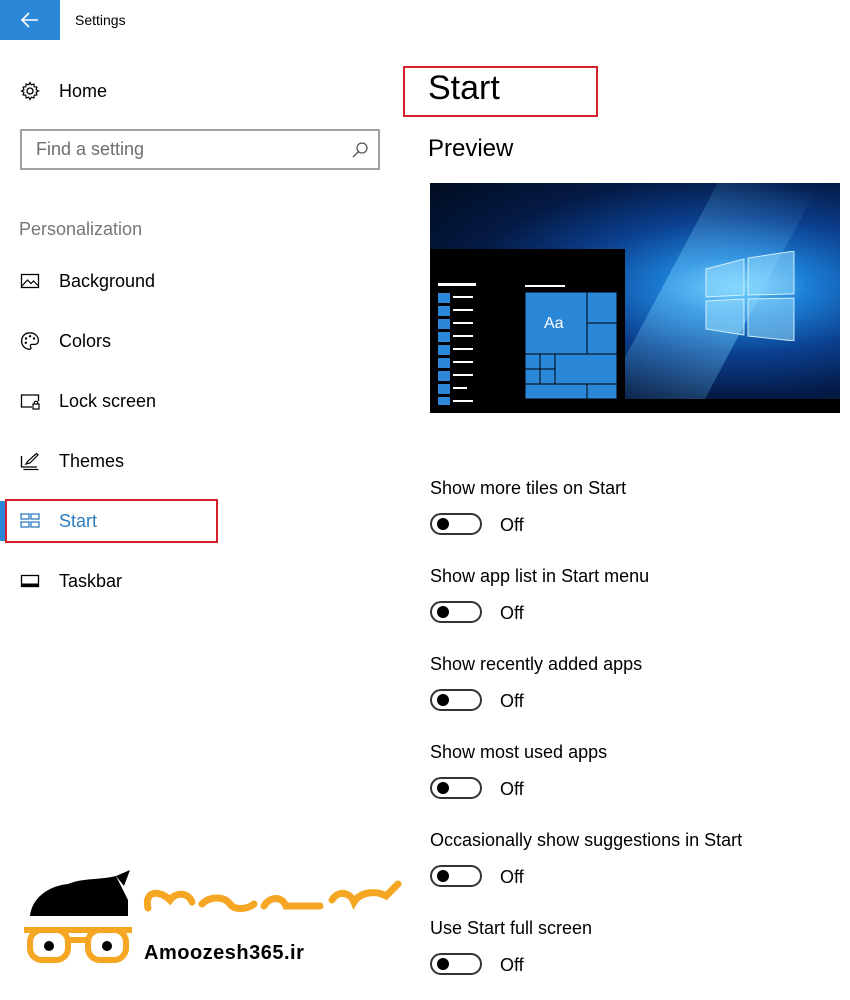 The width and height of the screenshot is (850, 1000). Describe the element at coordinates (190, 461) in the screenshot. I see `sidebar-item-themes: Themes` at that location.